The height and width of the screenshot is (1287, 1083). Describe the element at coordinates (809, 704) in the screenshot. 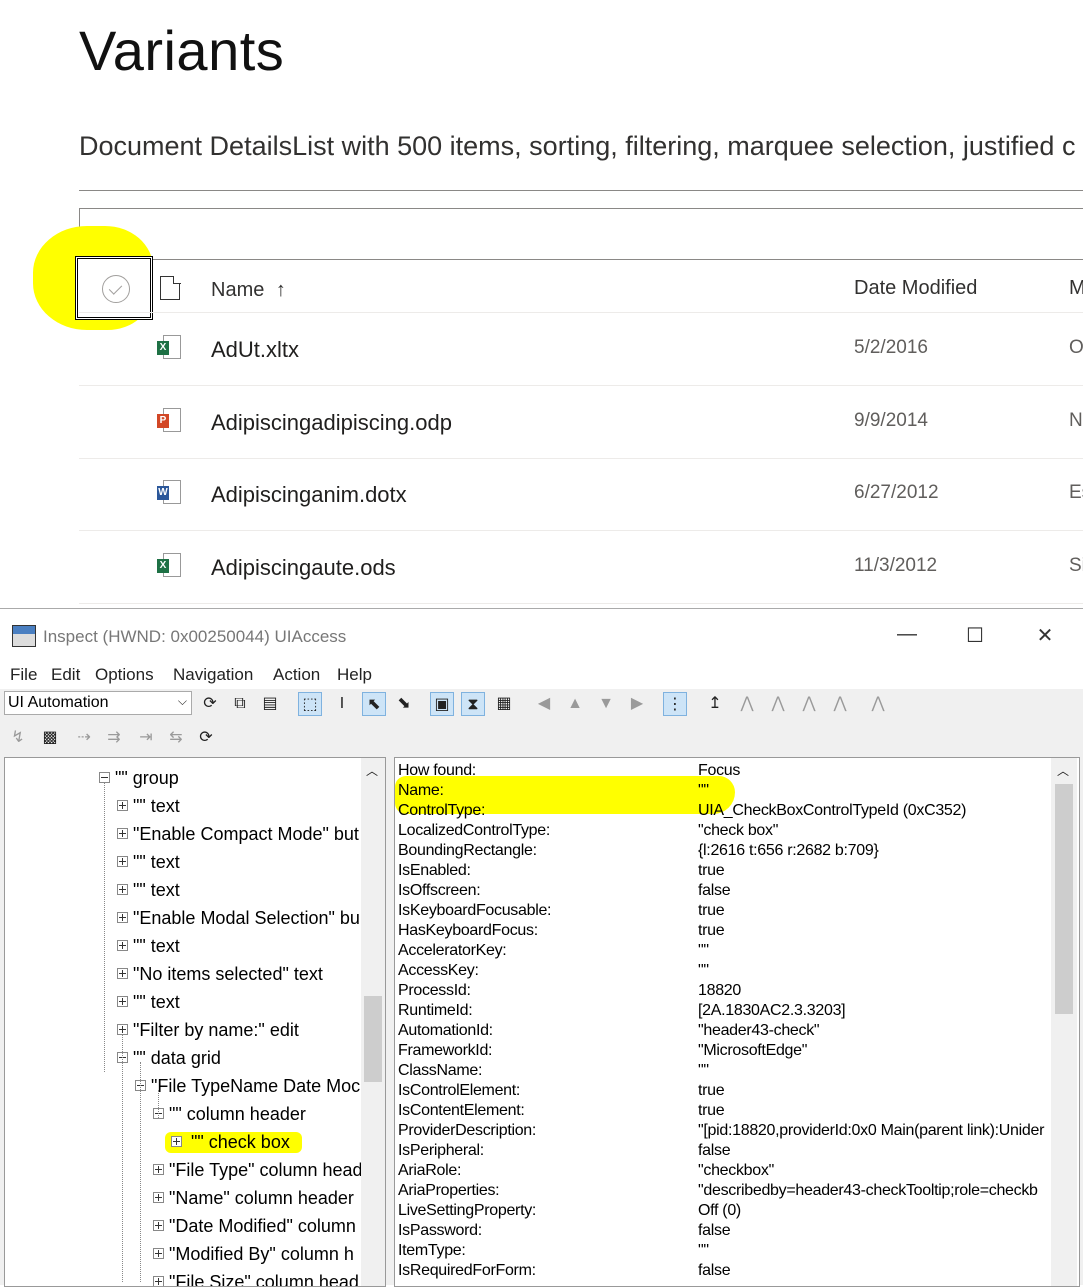

I see `navigate-prev-sibling-icon: ⋀` at that location.